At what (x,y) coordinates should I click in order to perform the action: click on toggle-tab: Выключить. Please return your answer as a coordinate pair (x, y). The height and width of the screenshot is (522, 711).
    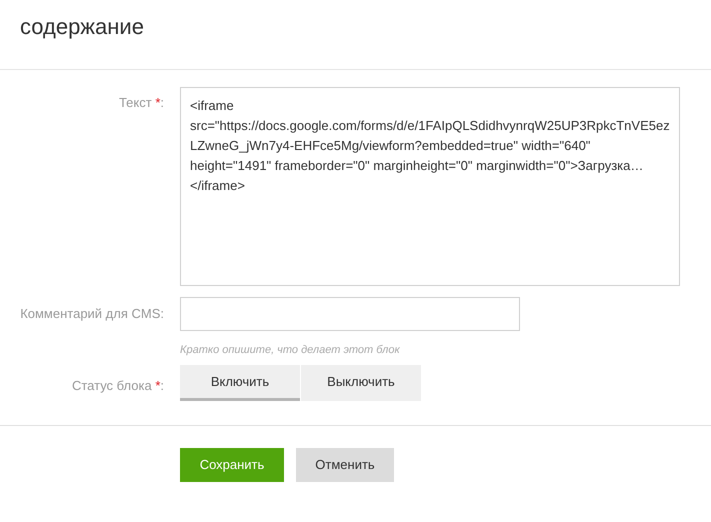
    Looking at the image, I should click on (361, 383).